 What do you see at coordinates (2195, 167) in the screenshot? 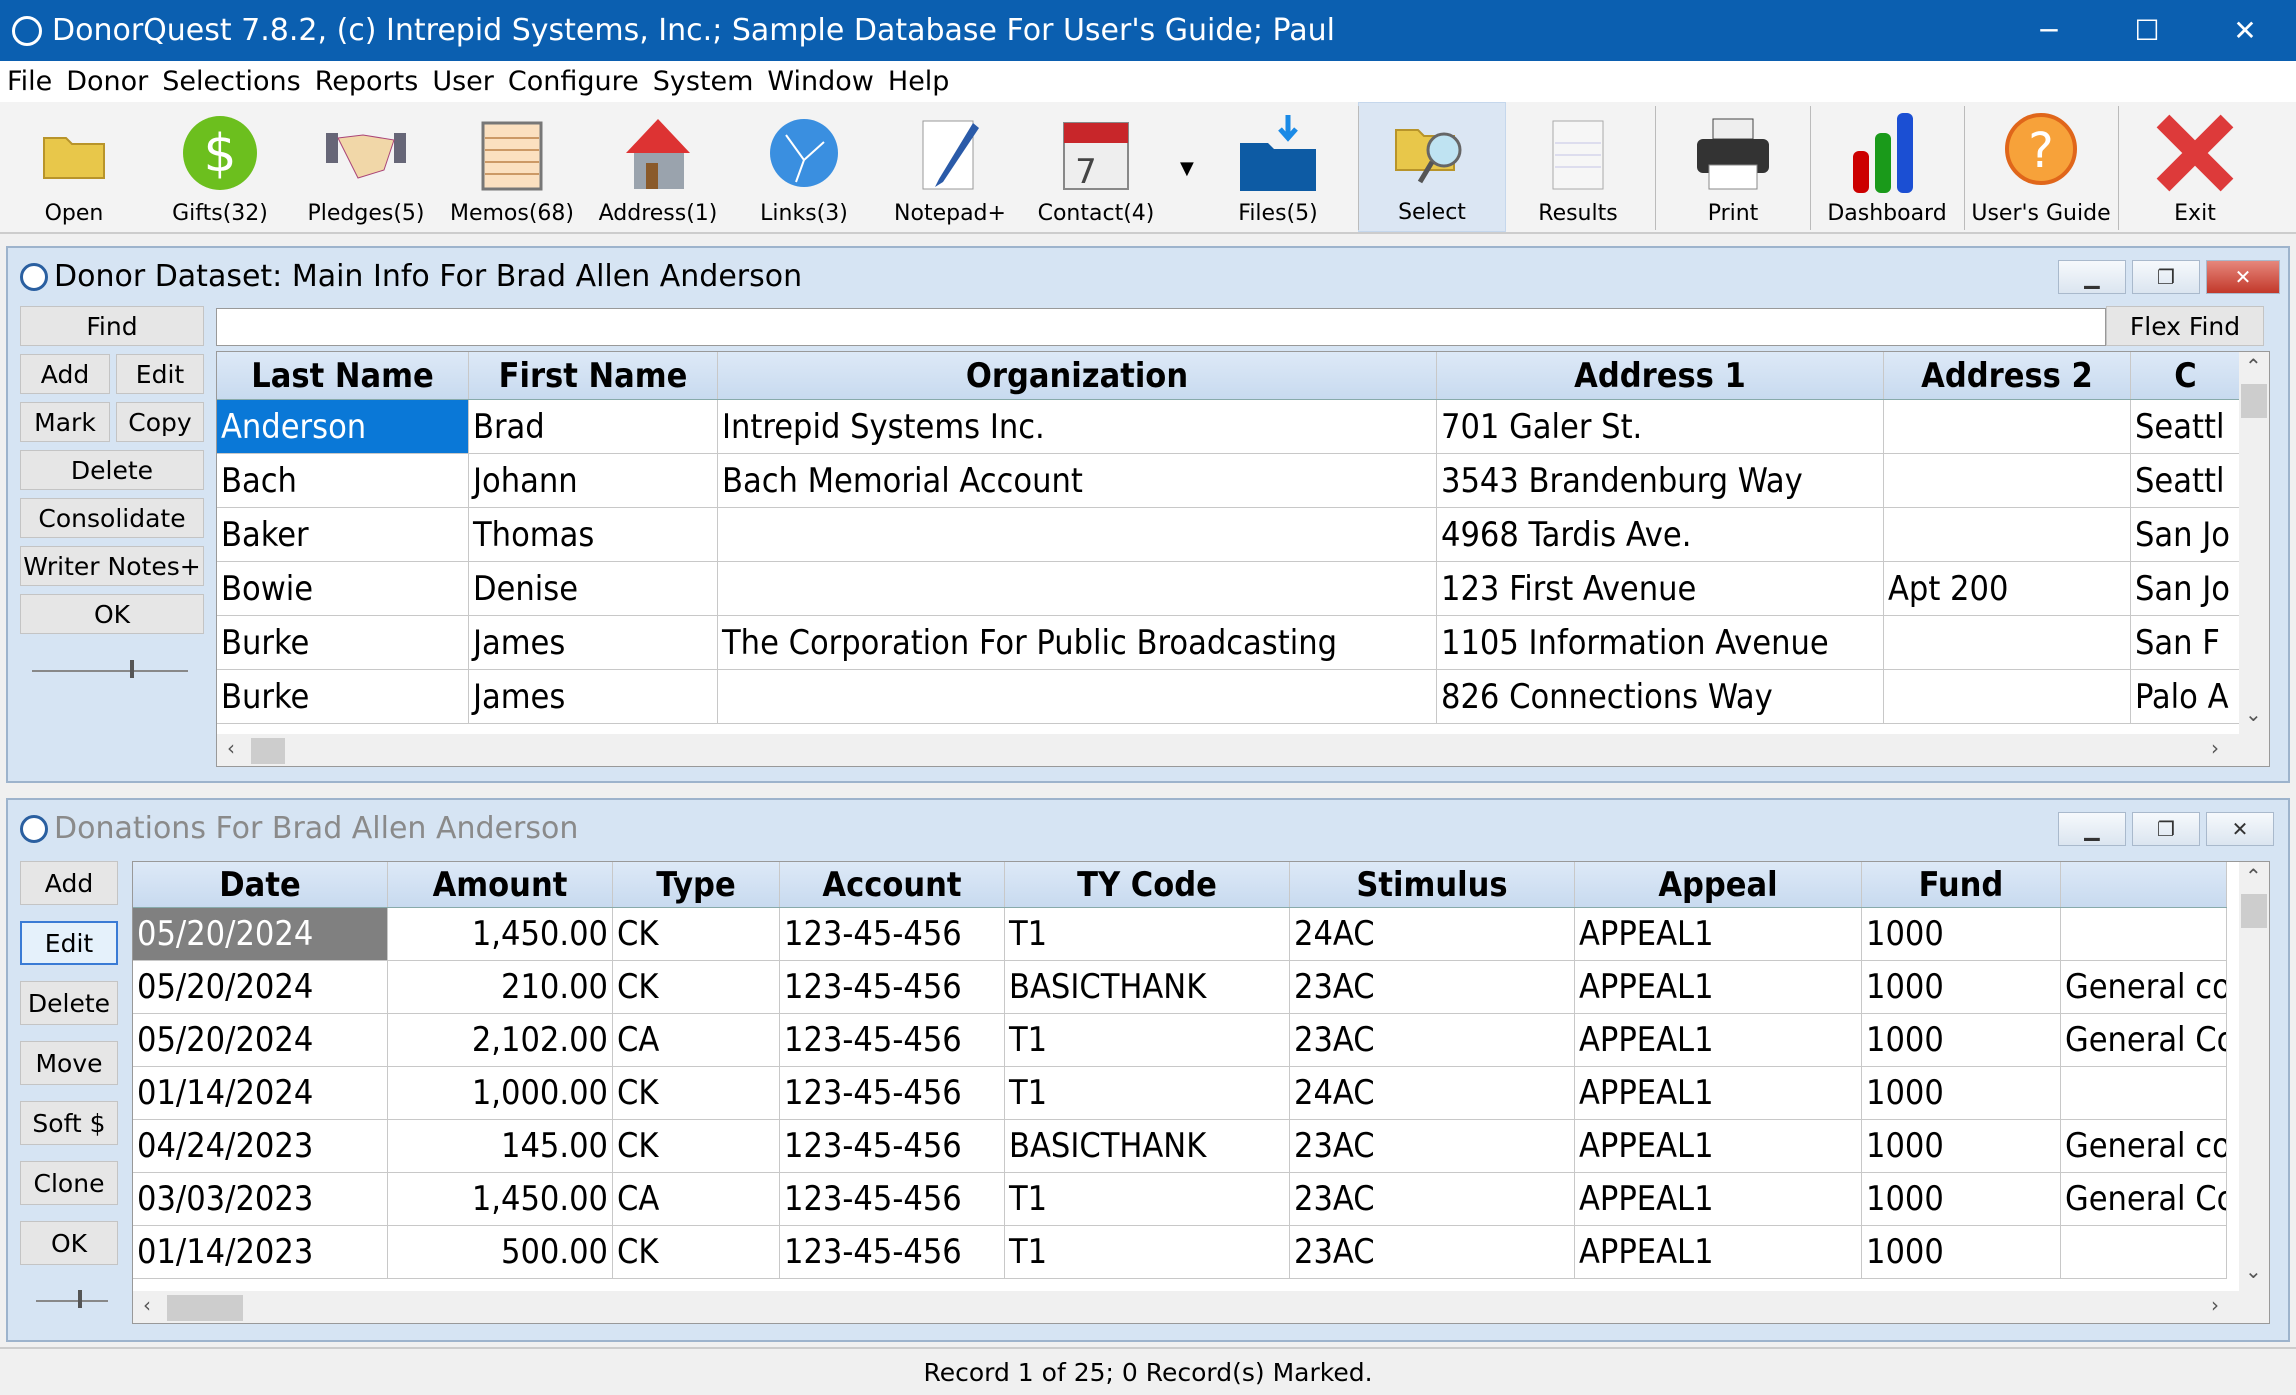
I see `toolbar-exit-button: Exit` at bounding box center [2195, 167].